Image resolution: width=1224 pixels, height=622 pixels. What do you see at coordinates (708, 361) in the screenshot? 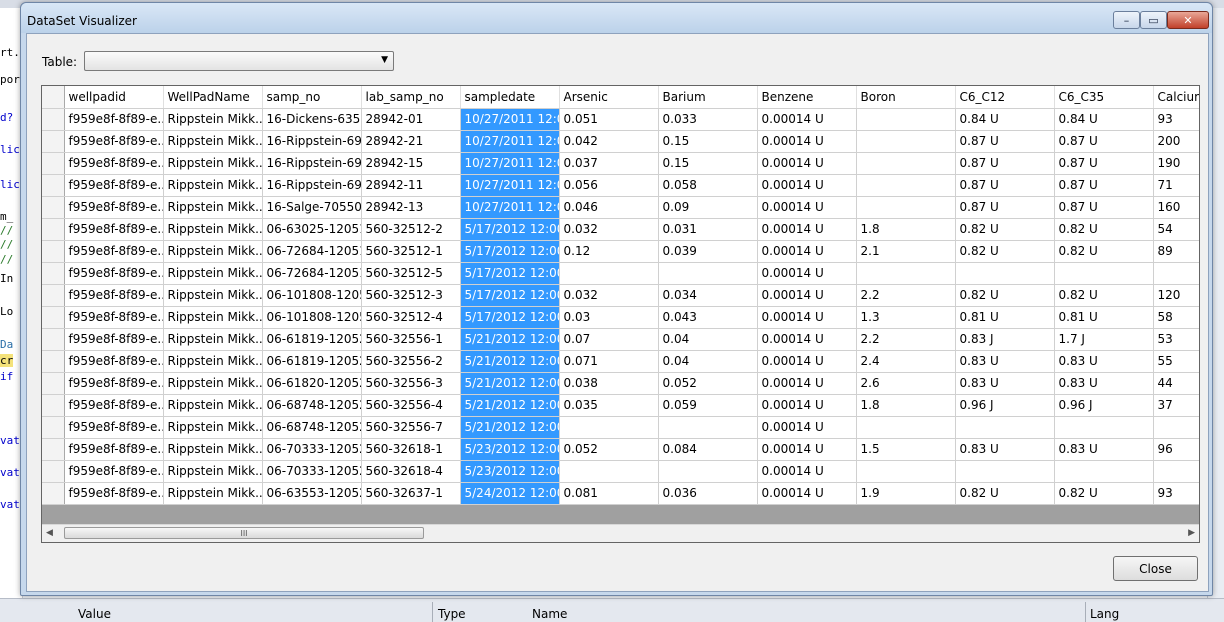
I see `table-cell: 0.04` at bounding box center [708, 361].